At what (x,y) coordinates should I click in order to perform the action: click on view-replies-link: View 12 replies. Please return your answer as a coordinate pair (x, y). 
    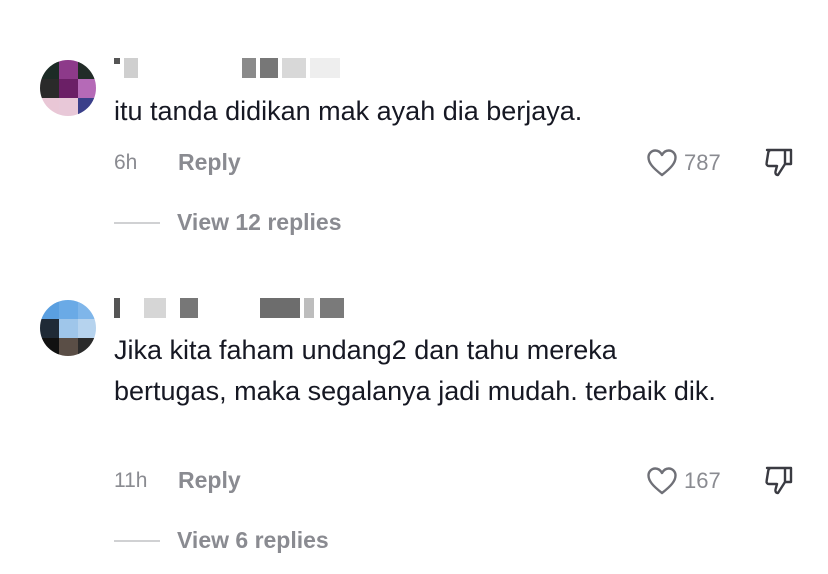
    Looking at the image, I should click on (259, 222).